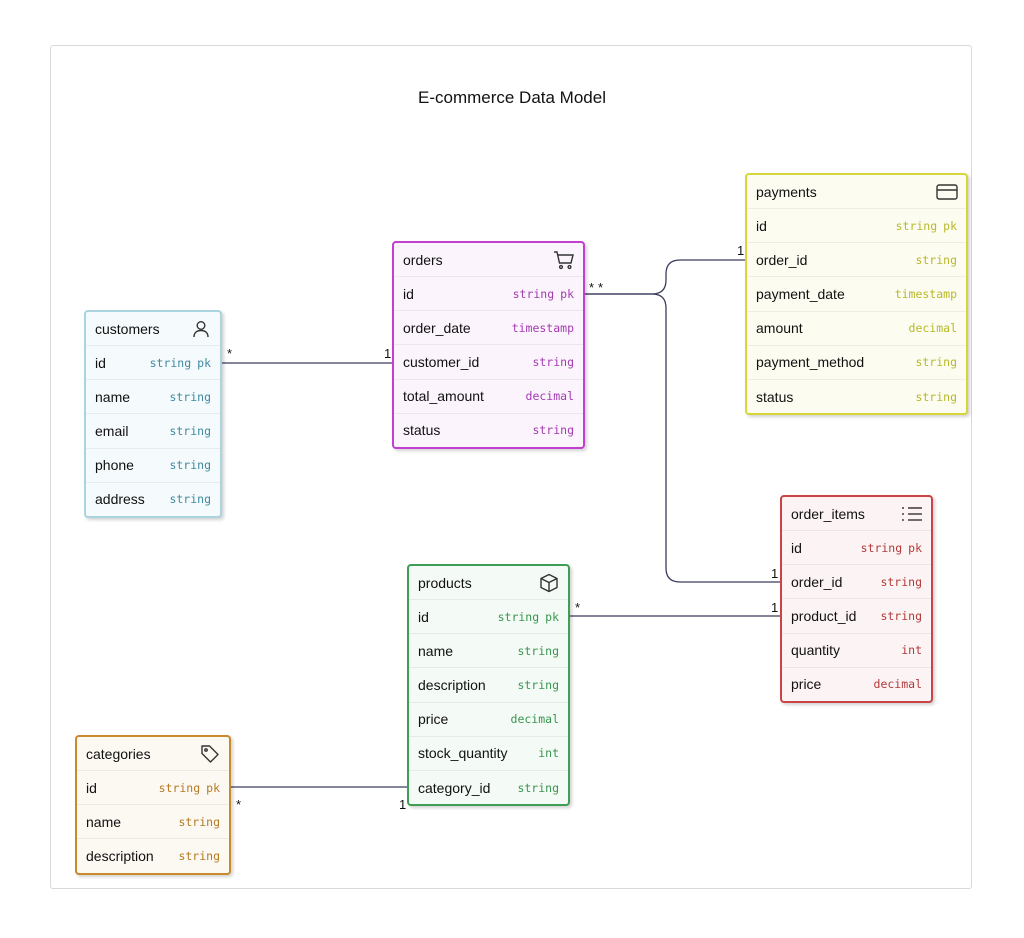 The width and height of the screenshot is (1024, 938). I want to click on field-row: phone string, so click(153, 464).